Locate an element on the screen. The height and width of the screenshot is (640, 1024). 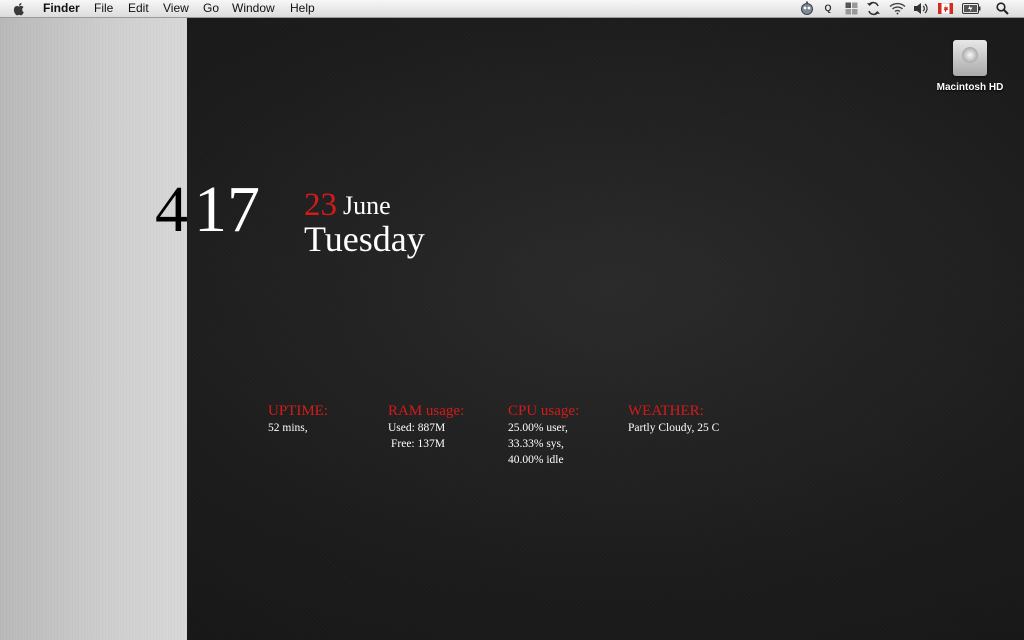
ram-title: RAM usage: is located at coordinates (426, 411).